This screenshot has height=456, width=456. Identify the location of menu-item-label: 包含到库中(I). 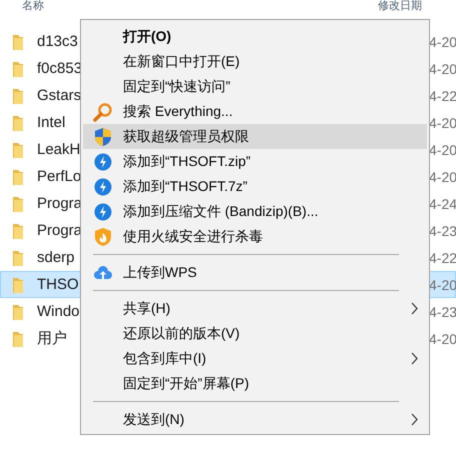
(165, 359).